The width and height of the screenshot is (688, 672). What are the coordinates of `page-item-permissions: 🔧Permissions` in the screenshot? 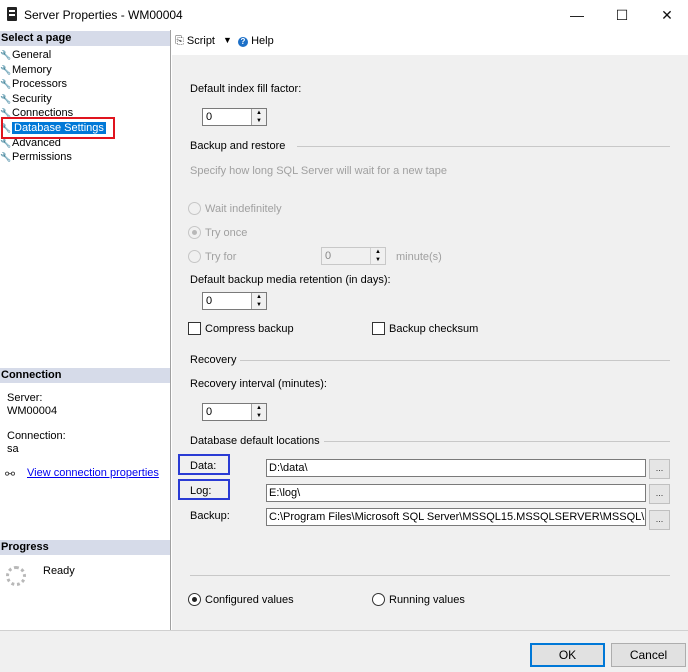 It's located at (36, 157).